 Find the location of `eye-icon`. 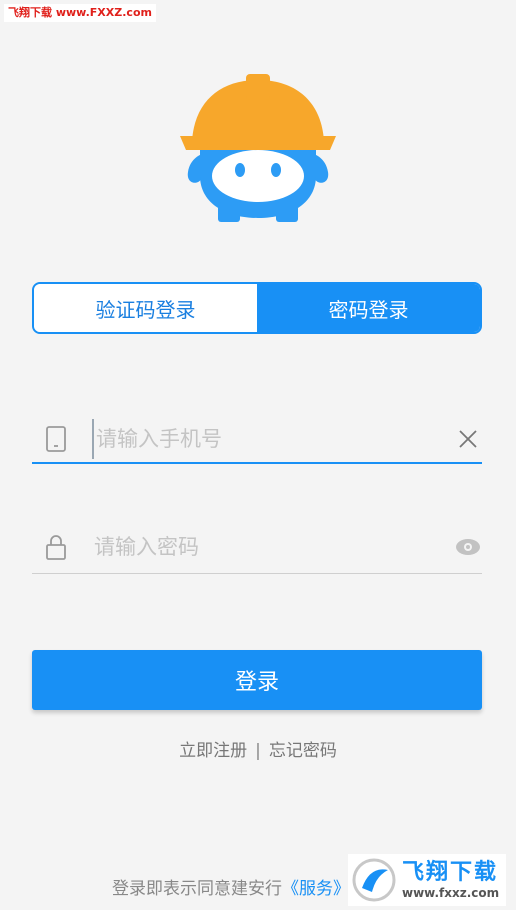

eye-icon is located at coordinates (468, 547).